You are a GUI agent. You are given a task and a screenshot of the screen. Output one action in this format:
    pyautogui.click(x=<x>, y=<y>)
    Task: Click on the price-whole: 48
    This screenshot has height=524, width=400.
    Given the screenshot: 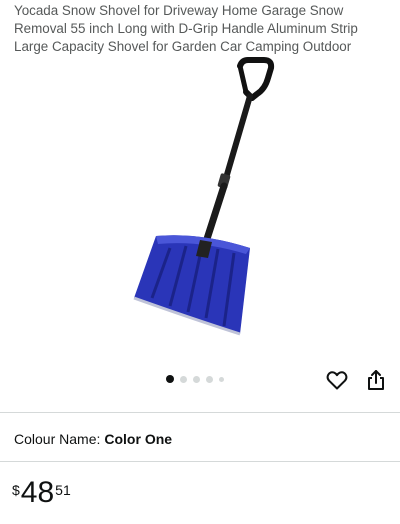 What is the action you would take?
    pyautogui.click(x=37, y=492)
    